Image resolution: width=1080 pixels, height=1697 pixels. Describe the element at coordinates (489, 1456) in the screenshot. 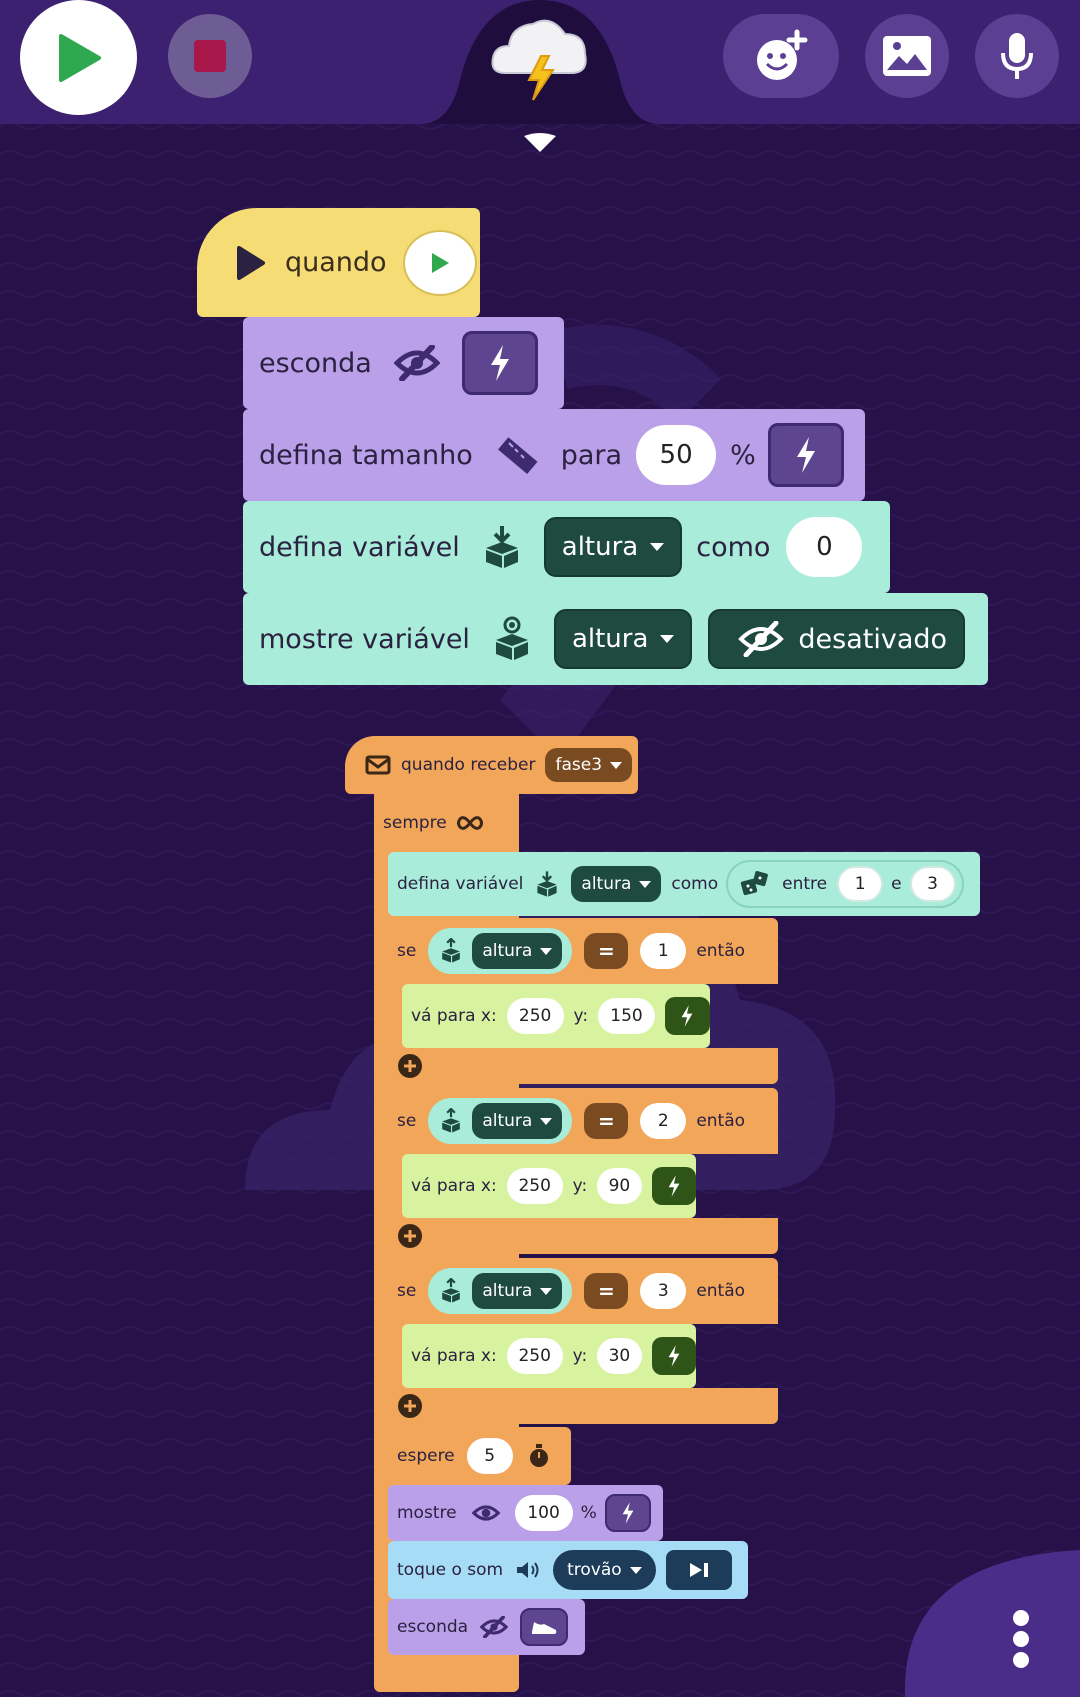

I see `wait-seconds-input: 5` at that location.